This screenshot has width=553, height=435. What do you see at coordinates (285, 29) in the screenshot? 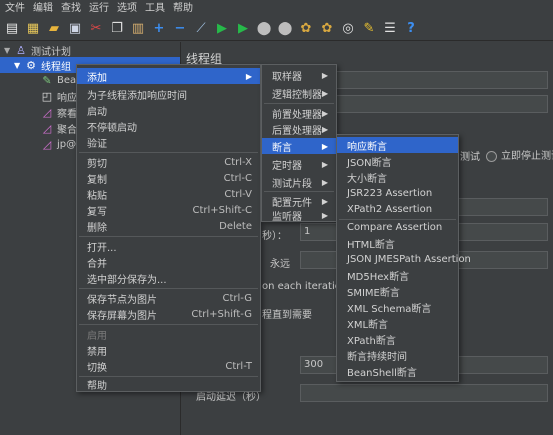
I see `shutdown-icon: ⬤` at bounding box center [285, 29].